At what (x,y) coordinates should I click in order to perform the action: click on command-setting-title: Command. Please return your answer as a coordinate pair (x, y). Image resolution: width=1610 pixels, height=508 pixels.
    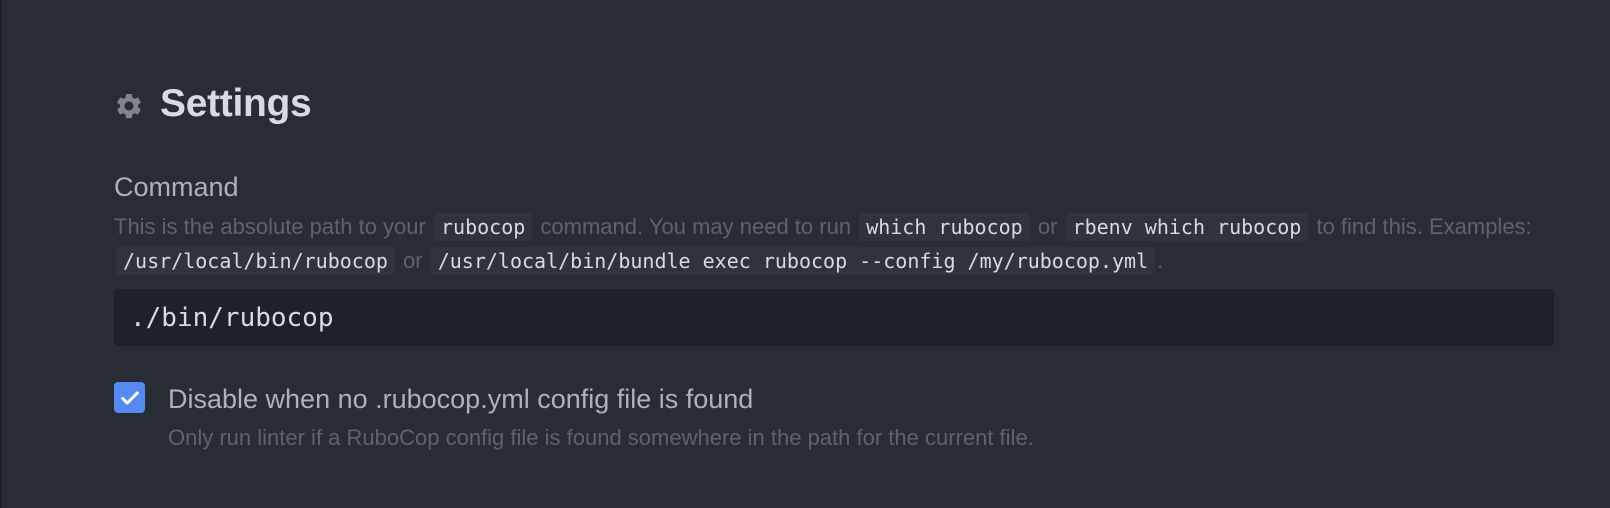
    Looking at the image, I should click on (176, 187).